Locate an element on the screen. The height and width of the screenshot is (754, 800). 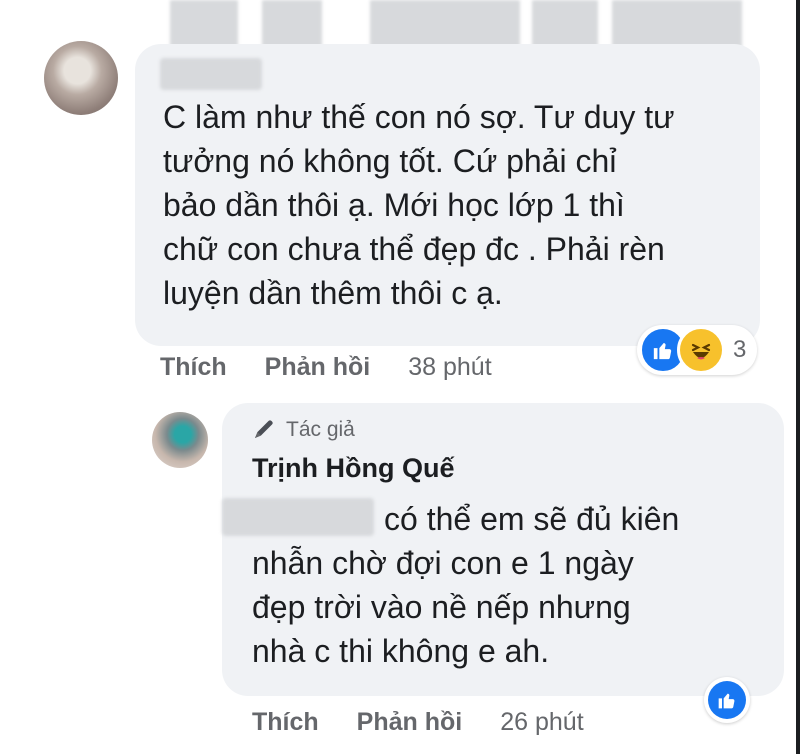
comment-time: 38 phút is located at coordinates (449, 367).